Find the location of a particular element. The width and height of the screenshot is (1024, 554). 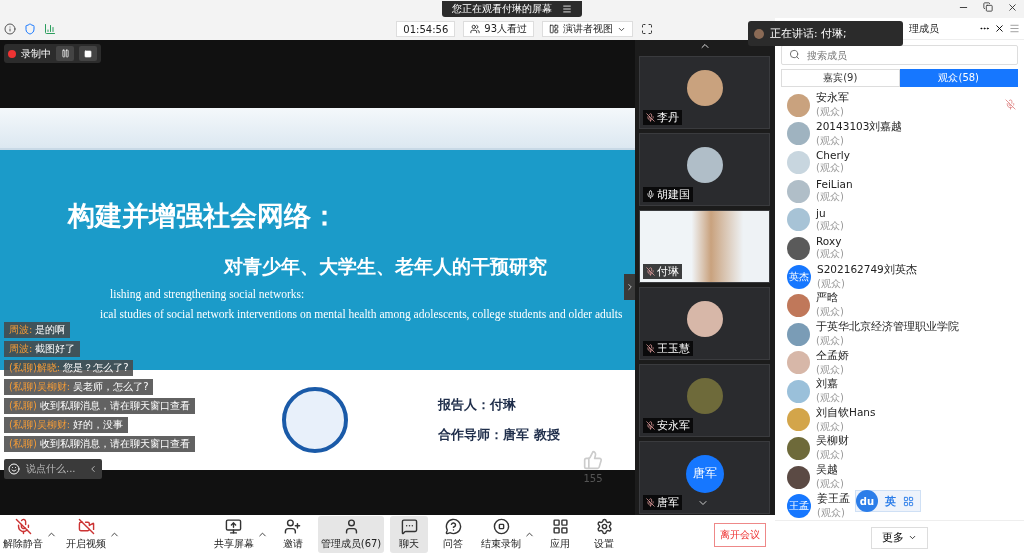

users-icon is located at coordinates (475, 29).